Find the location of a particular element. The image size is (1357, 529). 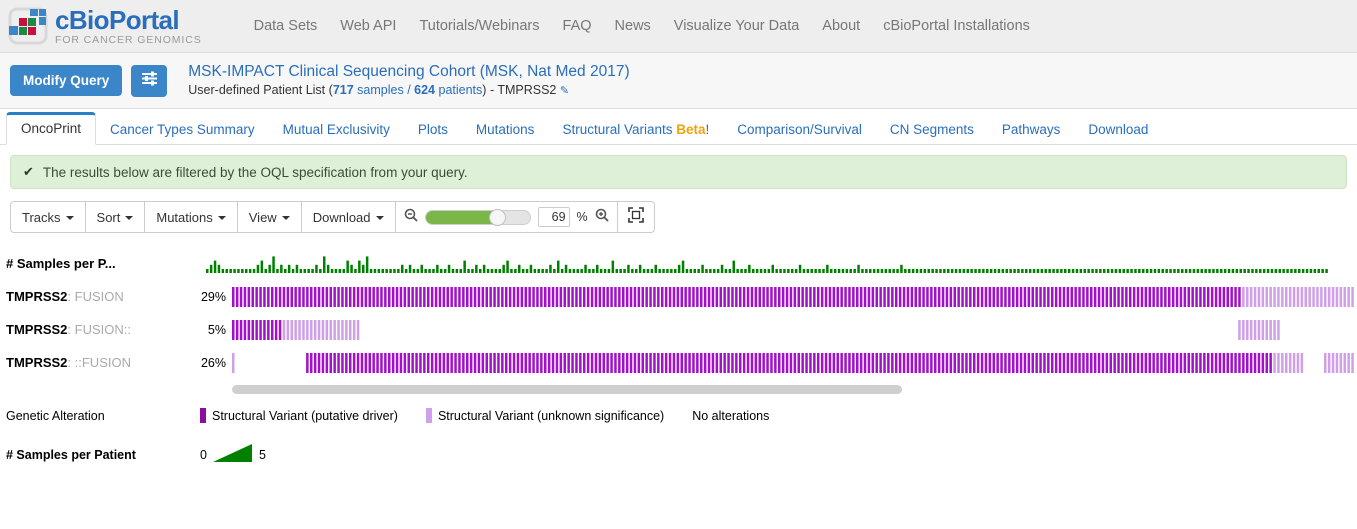

track-label-0: TMPRSS2: FUSION is located at coordinates (97, 296).